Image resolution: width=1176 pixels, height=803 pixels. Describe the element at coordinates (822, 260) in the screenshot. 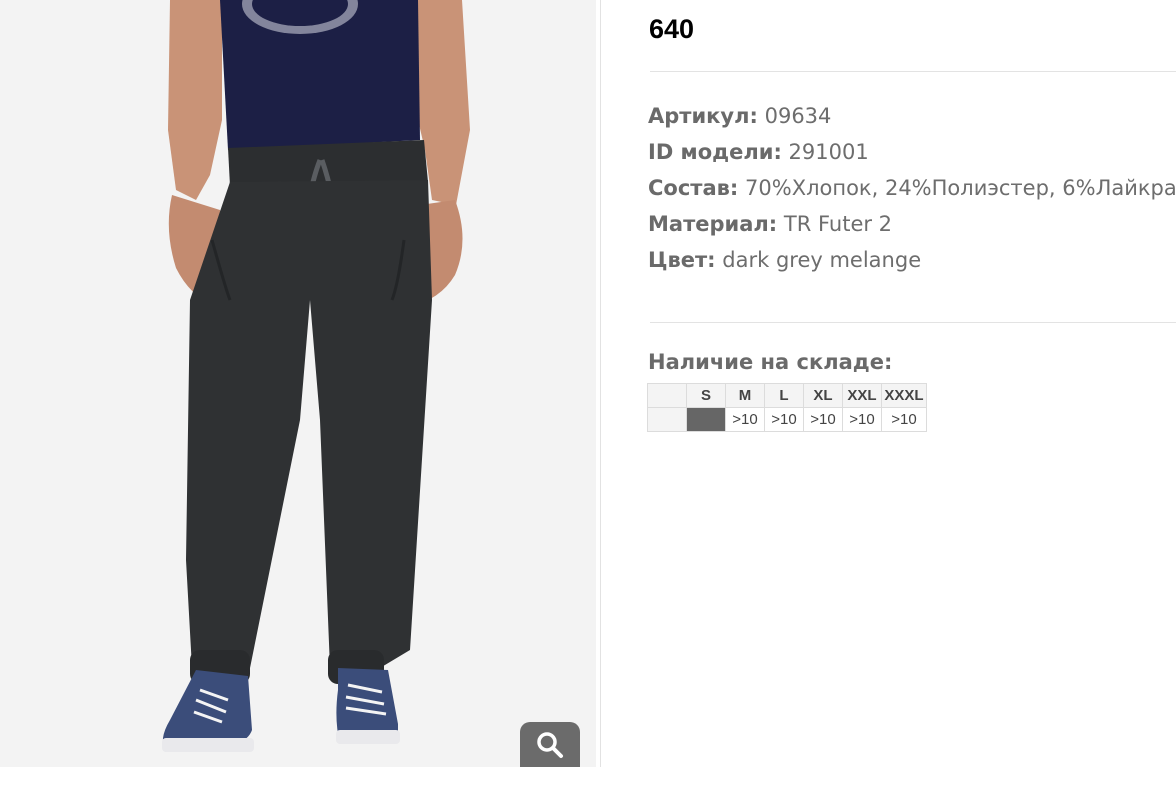

I see `spec-value: dark grey melange` at that location.